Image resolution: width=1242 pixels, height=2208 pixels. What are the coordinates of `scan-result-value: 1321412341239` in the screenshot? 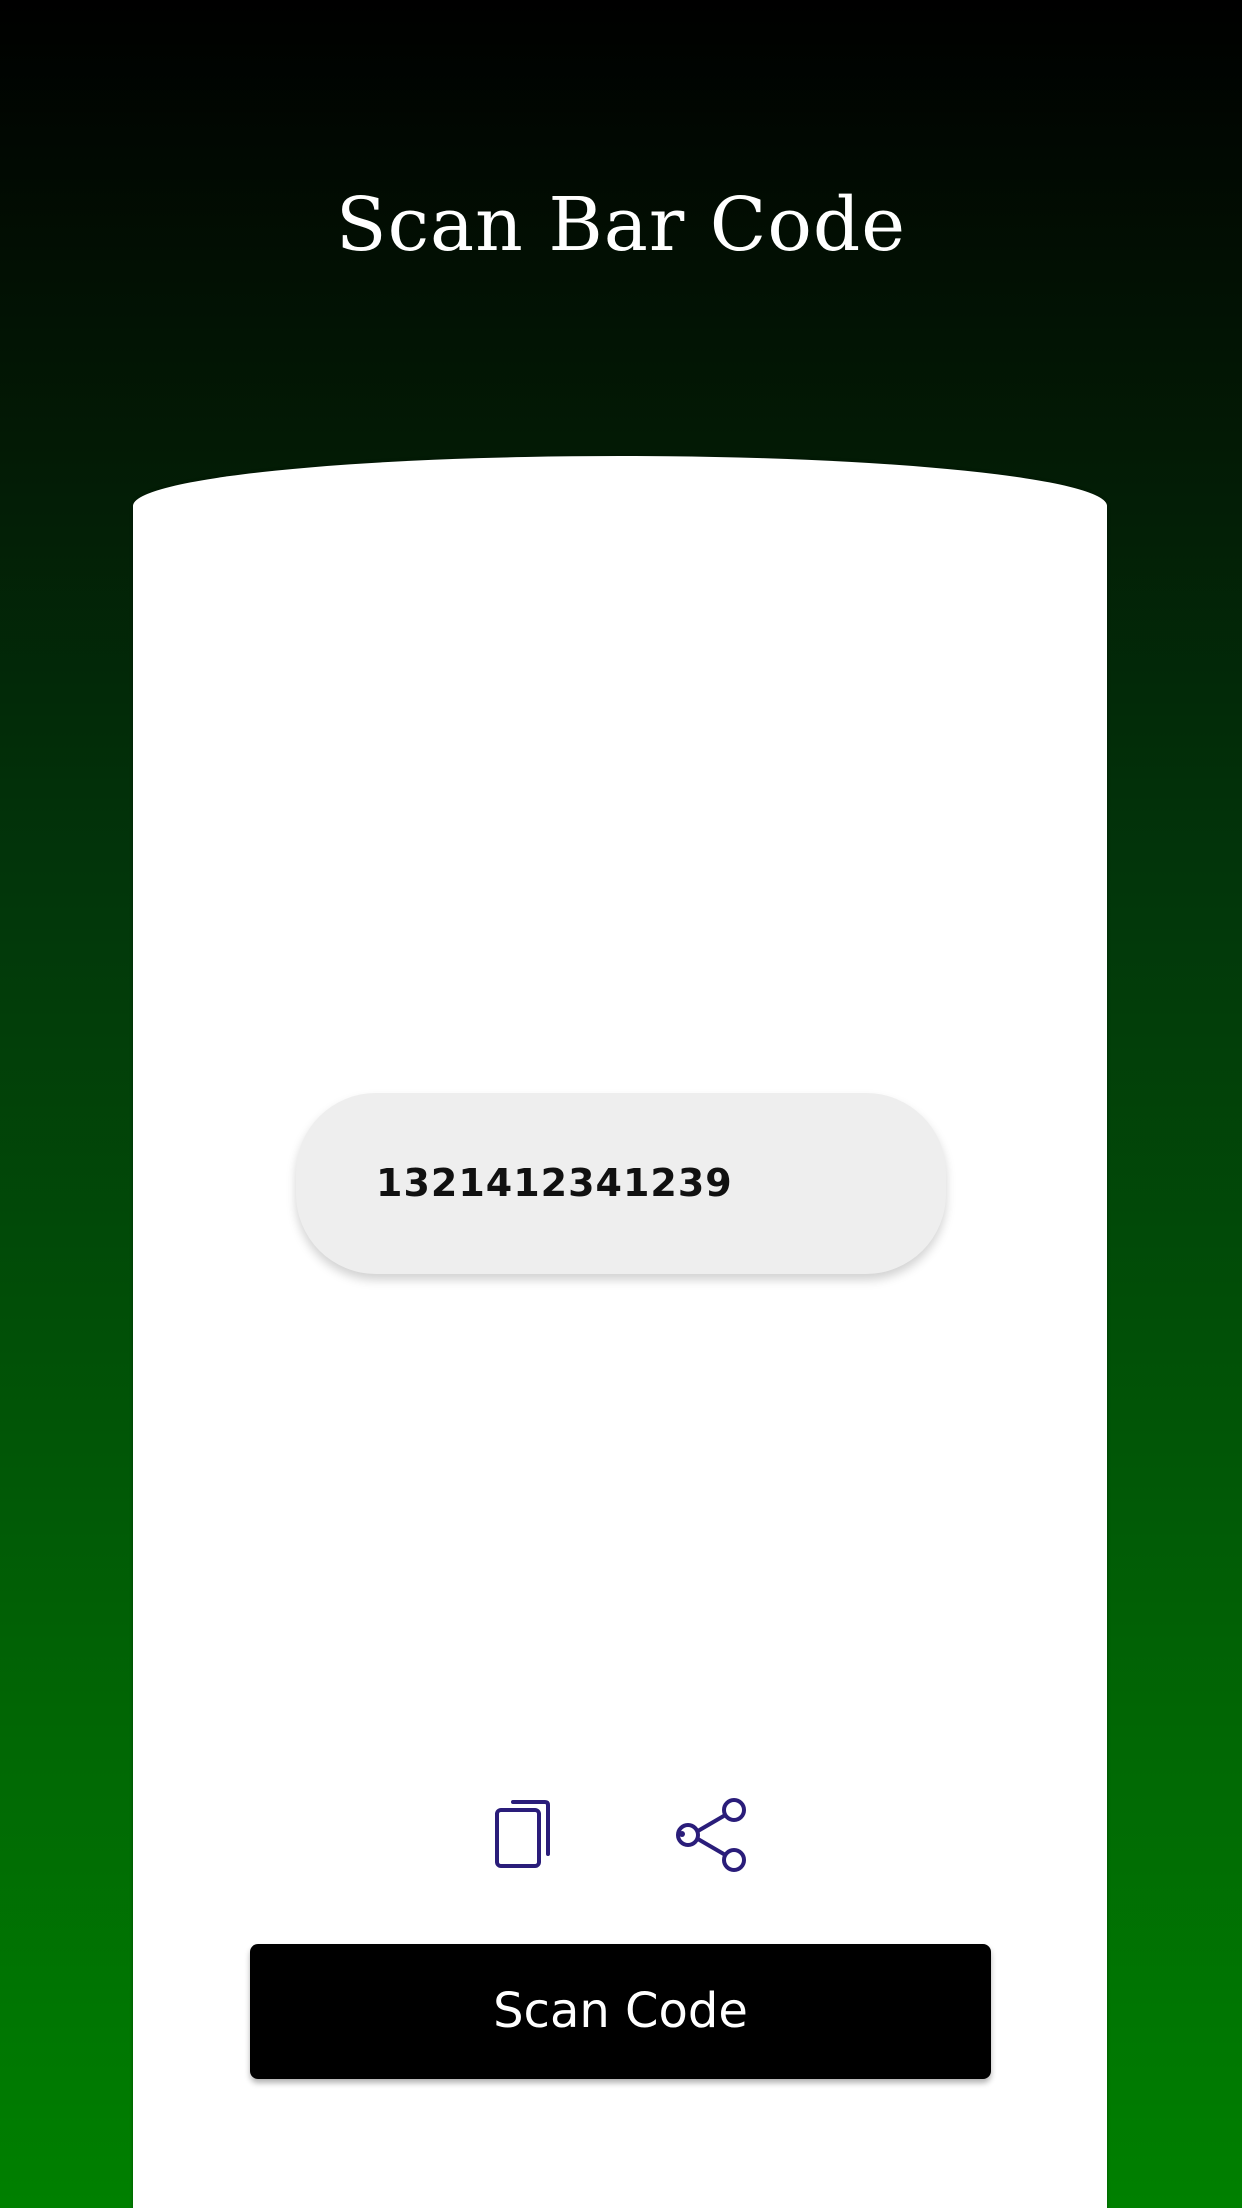 It's located at (554, 1183).